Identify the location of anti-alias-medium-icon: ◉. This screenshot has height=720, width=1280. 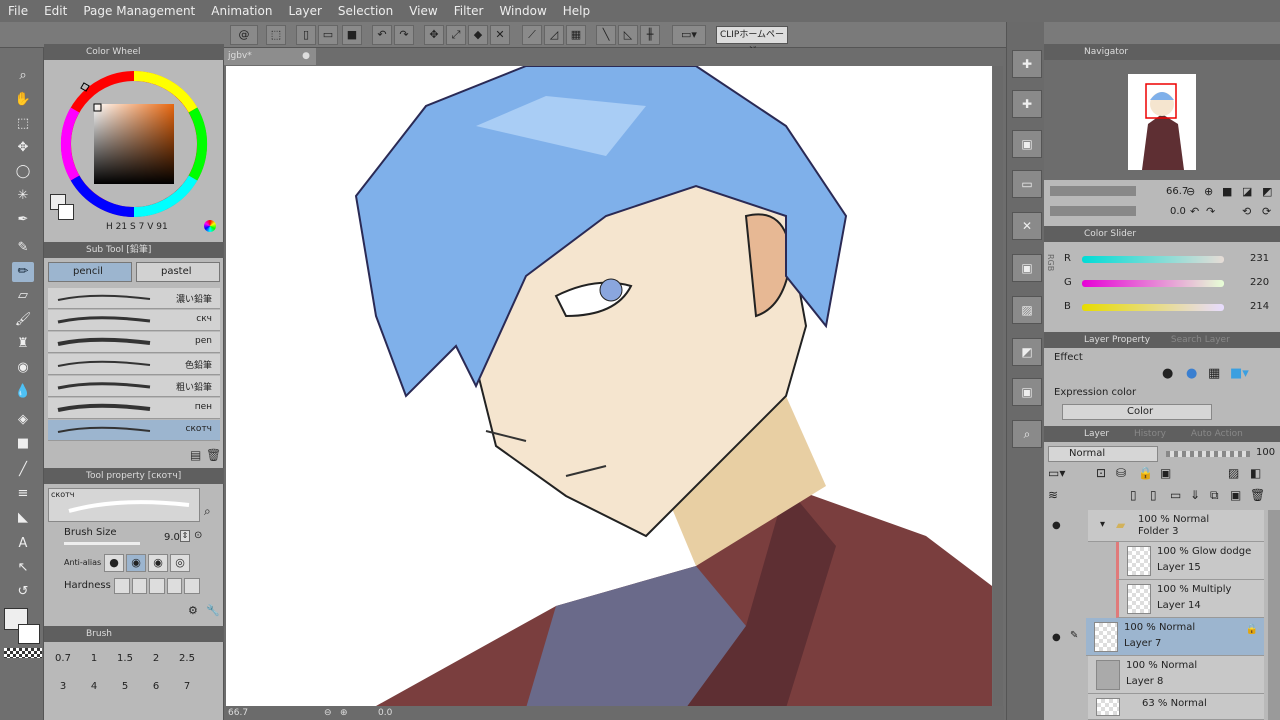
(158, 563).